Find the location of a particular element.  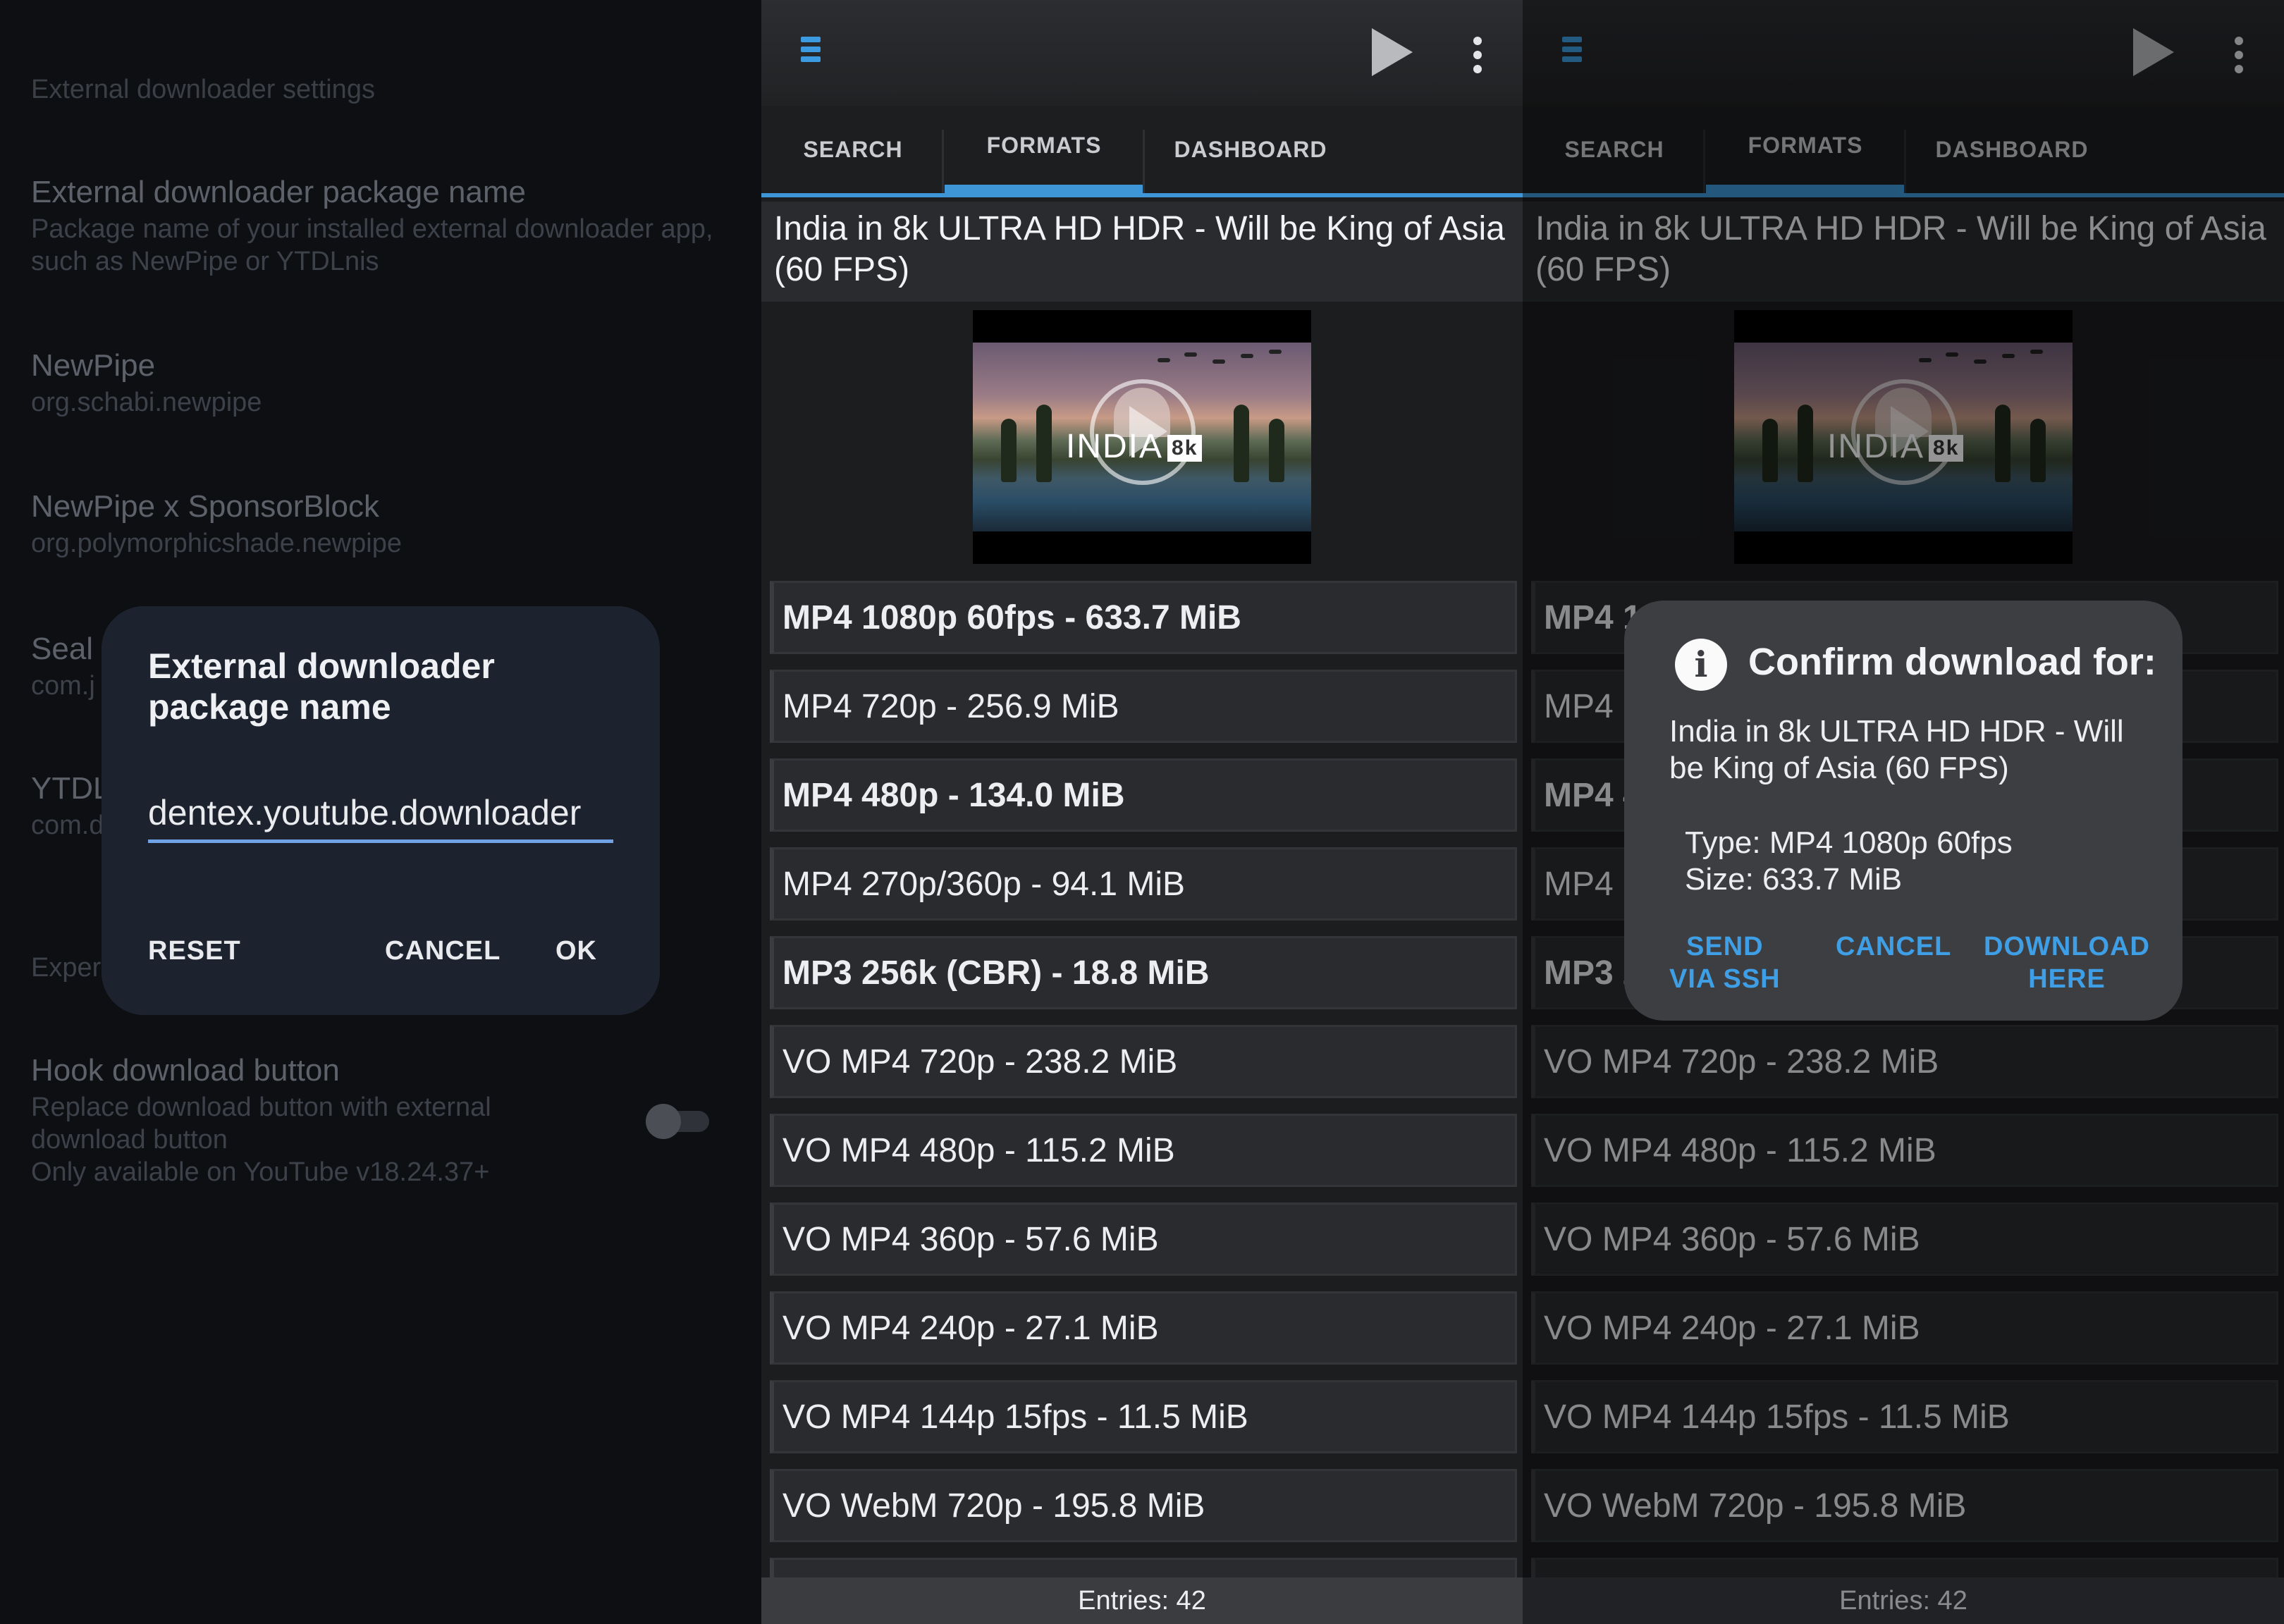

download-here-button: DOWNLOAD HERE is located at coordinates (2067, 963).